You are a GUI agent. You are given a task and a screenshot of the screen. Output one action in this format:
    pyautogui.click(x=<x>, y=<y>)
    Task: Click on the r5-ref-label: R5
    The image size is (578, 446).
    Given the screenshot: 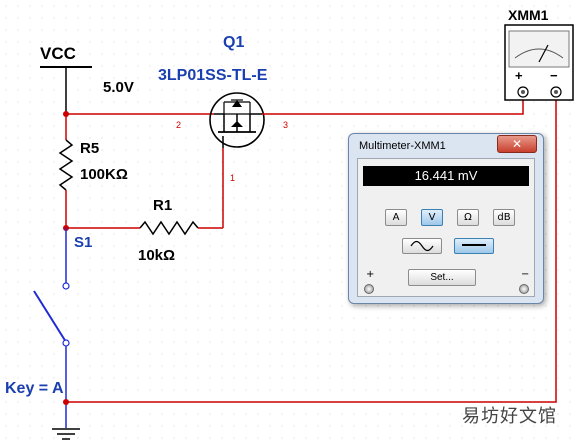 What is the action you would take?
    pyautogui.click(x=89, y=148)
    